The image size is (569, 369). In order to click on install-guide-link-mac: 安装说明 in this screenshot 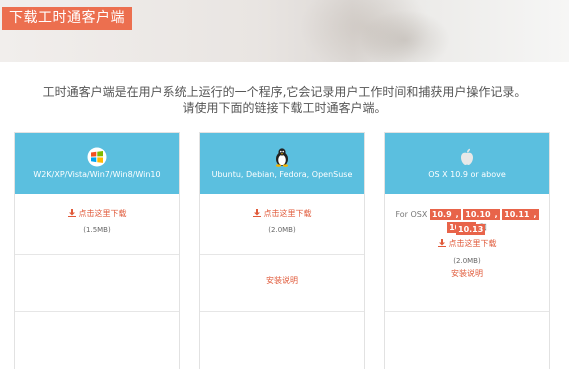, I will do `click(467, 274)`.